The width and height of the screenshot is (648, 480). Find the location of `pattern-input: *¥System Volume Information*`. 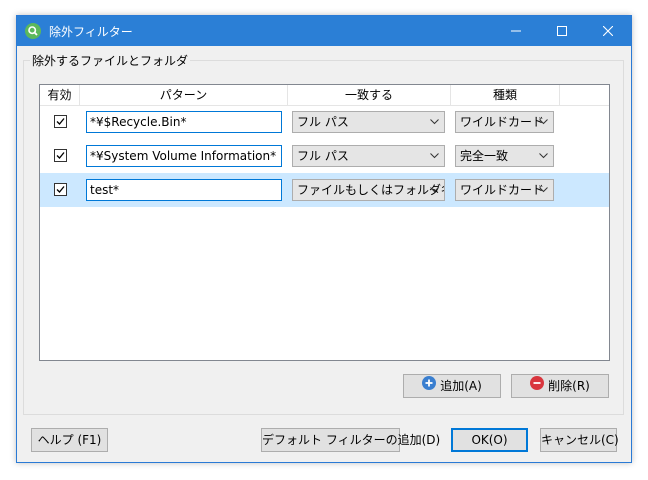

pattern-input: *¥System Volume Information* is located at coordinates (184, 156).